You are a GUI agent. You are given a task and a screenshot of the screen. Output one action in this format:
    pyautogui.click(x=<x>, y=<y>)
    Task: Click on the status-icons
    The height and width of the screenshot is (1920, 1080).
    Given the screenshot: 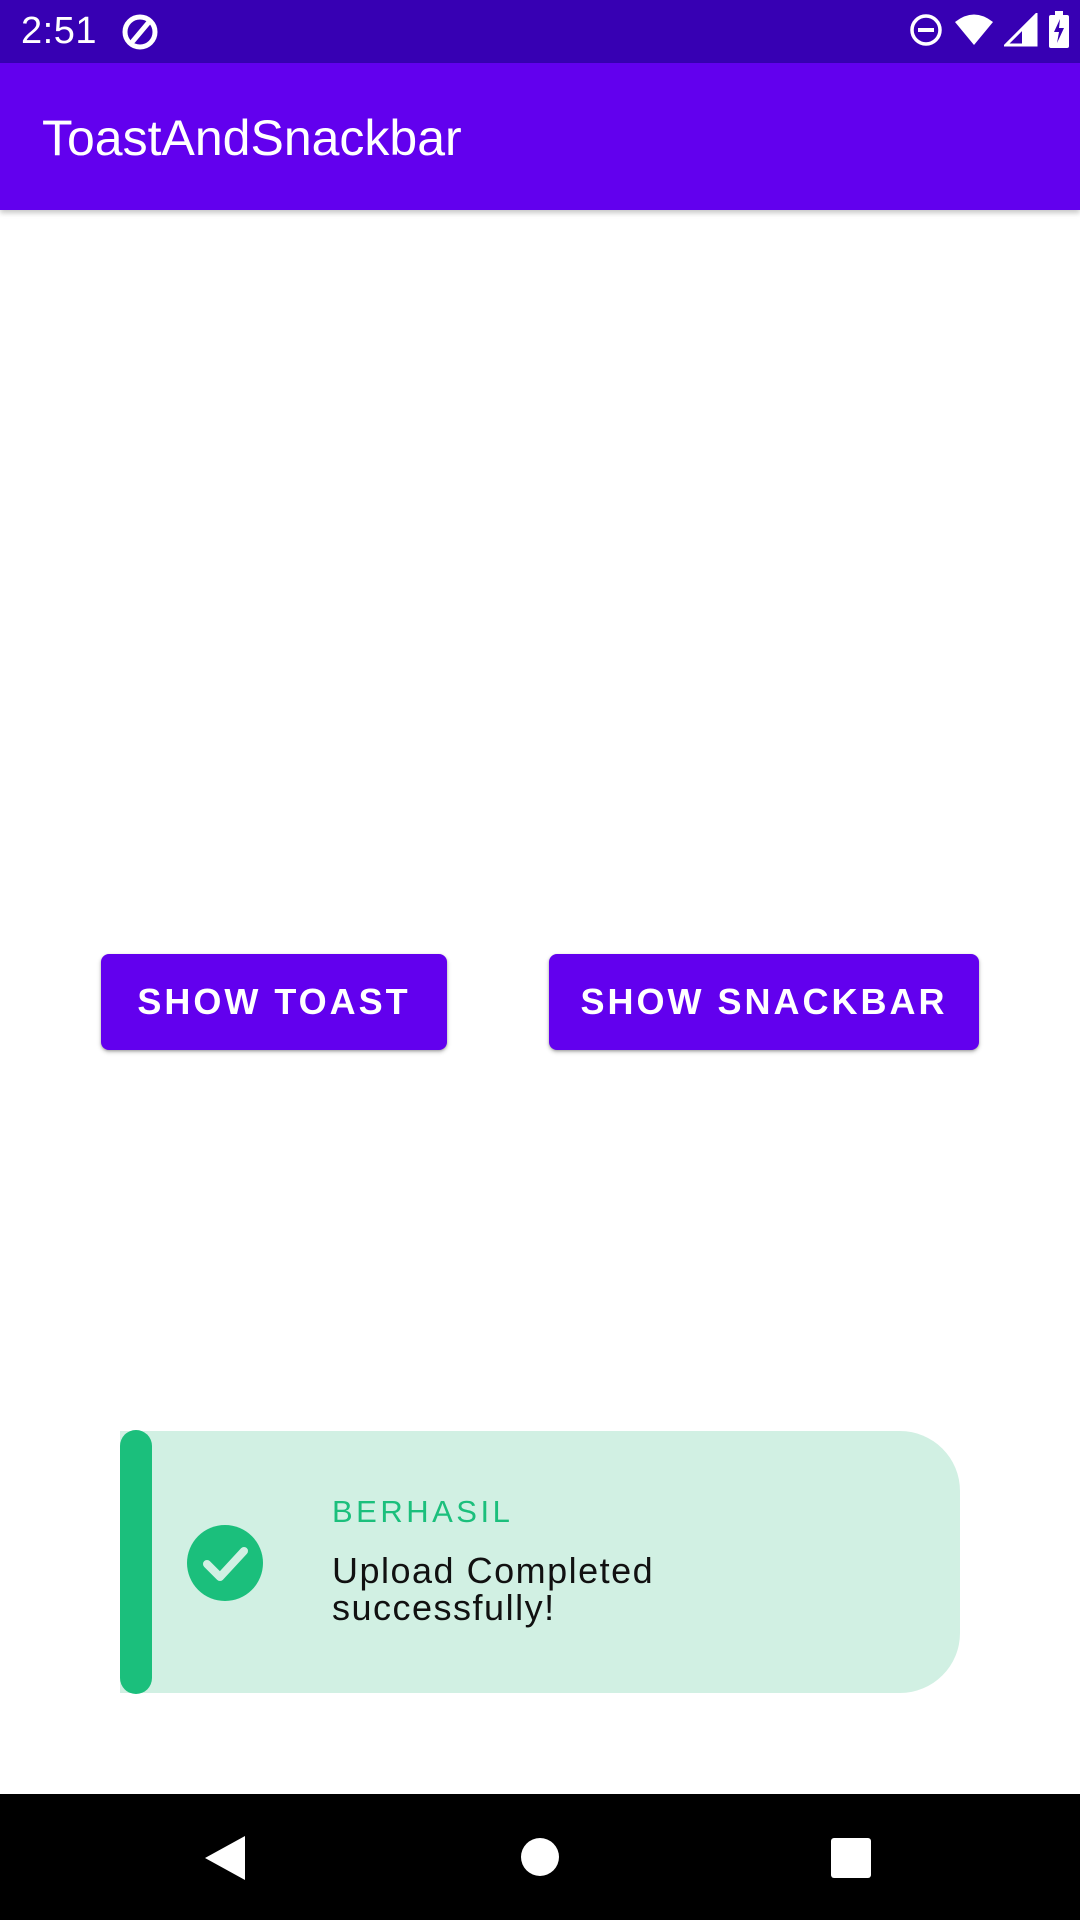 What is the action you would take?
    pyautogui.click(x=989, y=32)
    